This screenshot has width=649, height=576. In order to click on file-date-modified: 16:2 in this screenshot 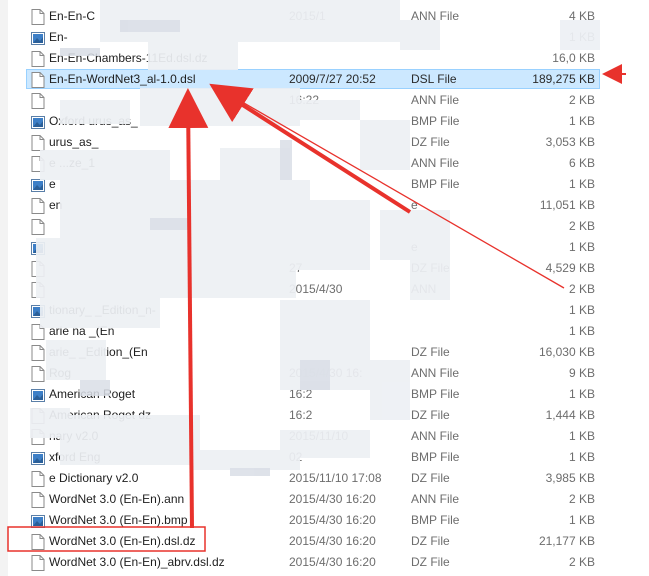, I will do `click(301, 394)`.